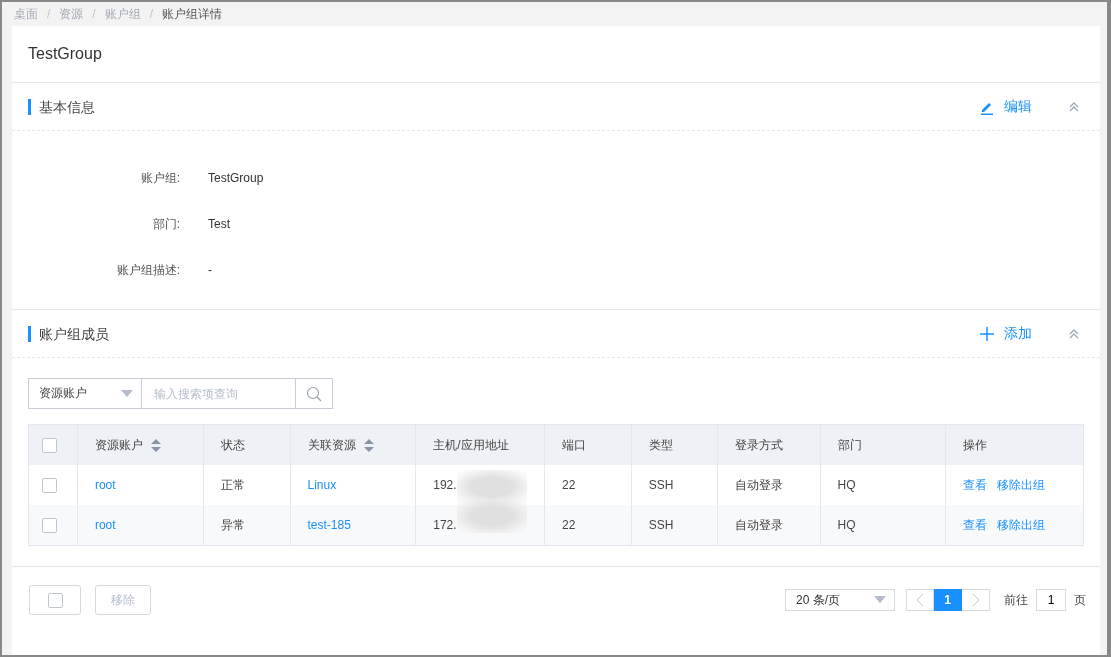 Image resolution: width=1111 pixels, height=657 pixels. What do you see at coordinates (26, 14) in the screenshot?
I see `breadcrumb-link: 桌面` at bounding box center [26, 14].